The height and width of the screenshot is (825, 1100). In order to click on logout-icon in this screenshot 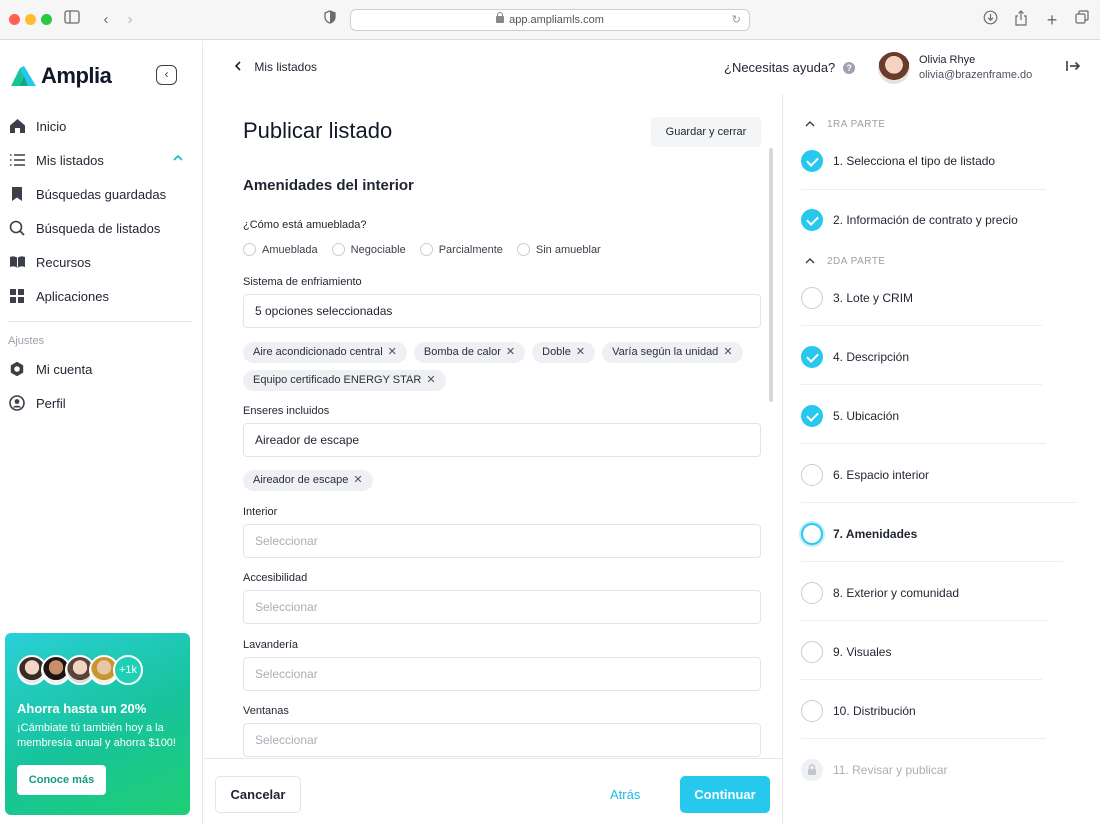, I will do `click(1073, 67)`.